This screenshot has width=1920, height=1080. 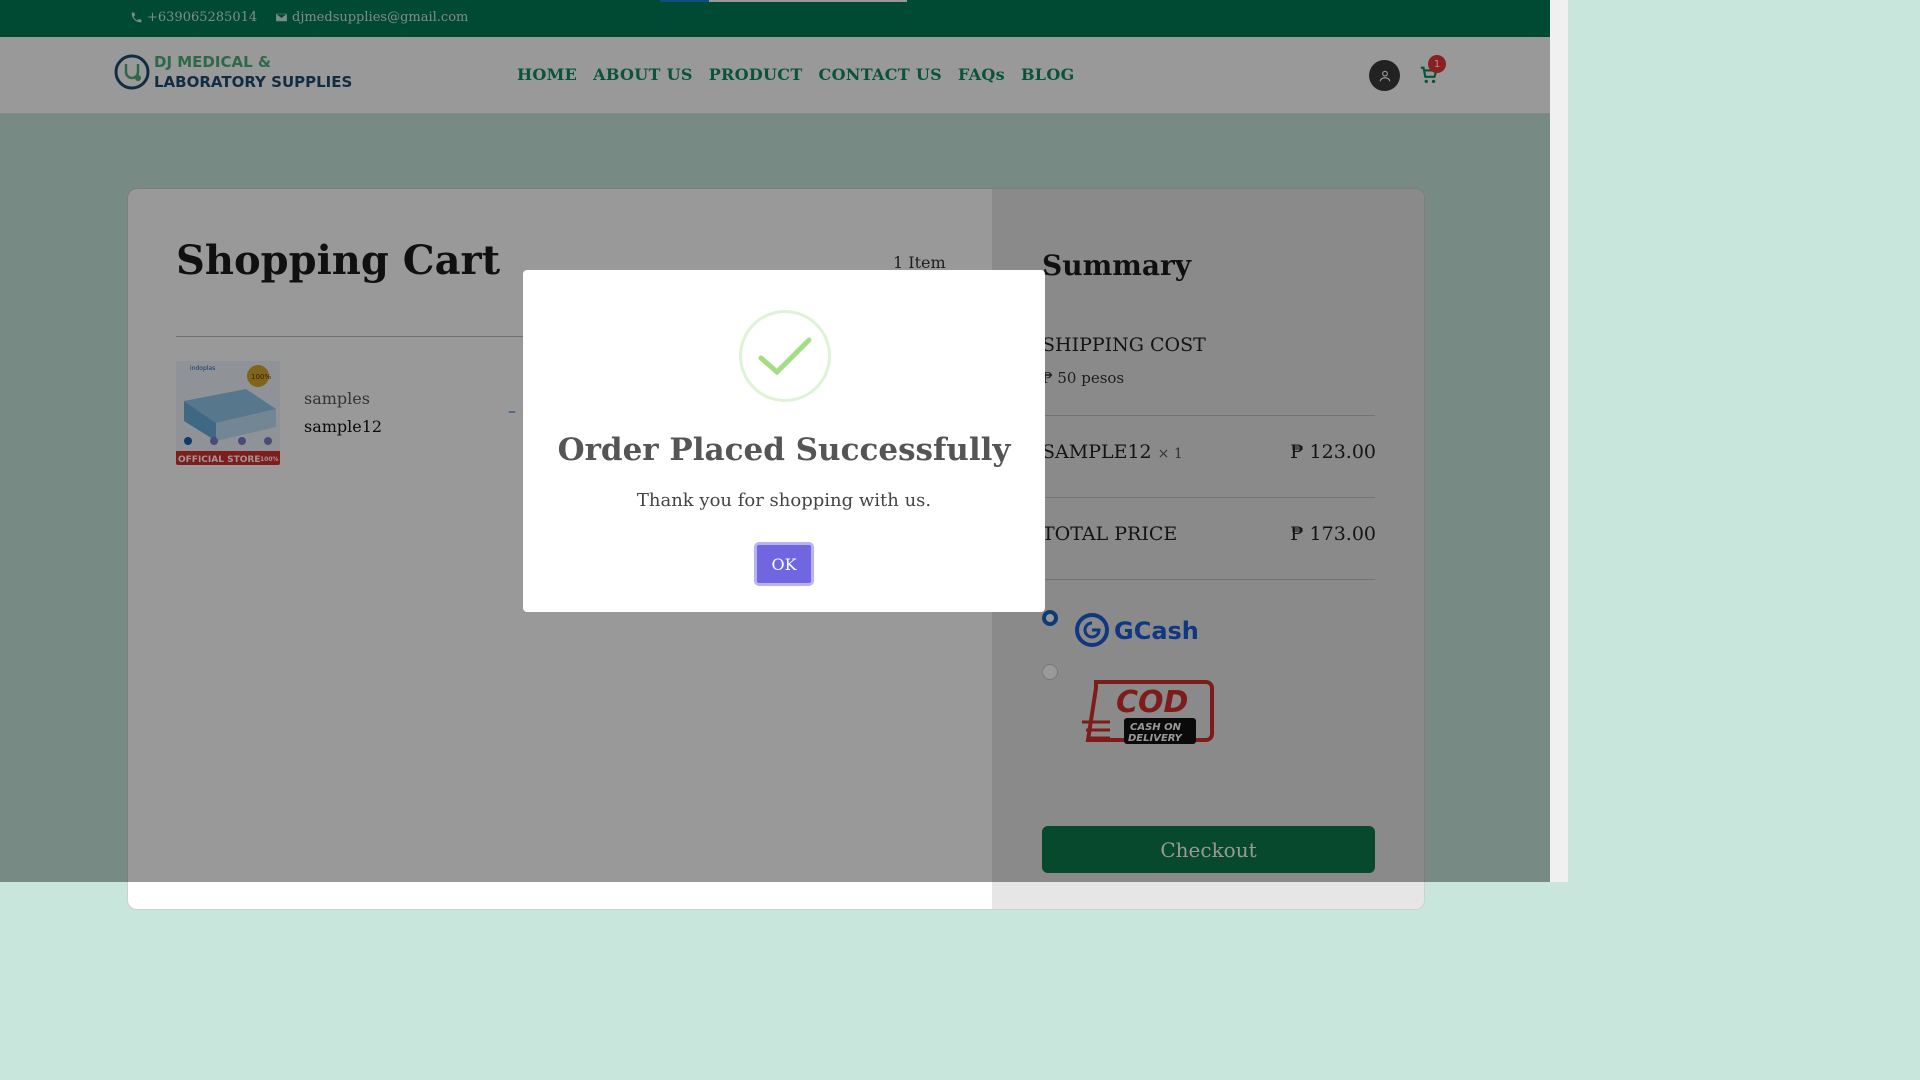 I want to click on success-check-icon, so click(x=785, y=356).